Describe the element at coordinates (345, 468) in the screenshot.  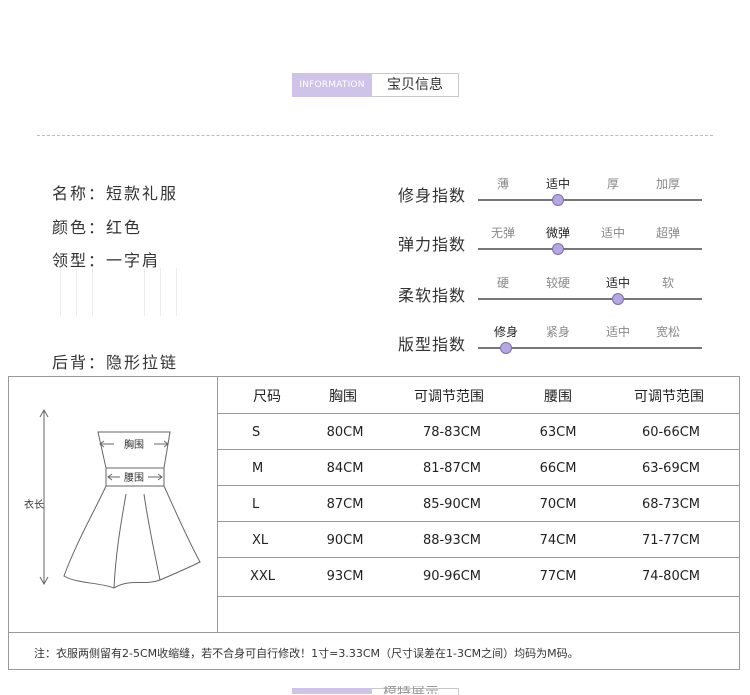
I see `table-cell: 84CM` at that location.